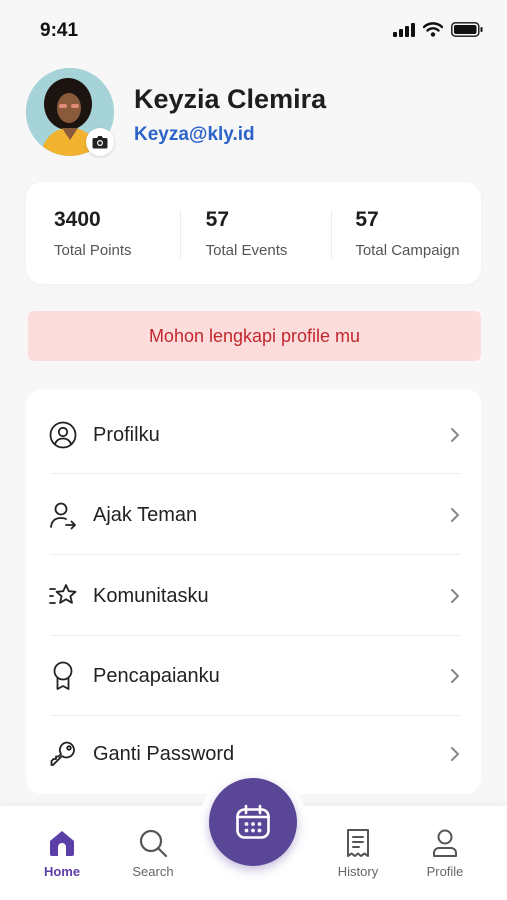  What do you see at coordinates (253, 435) in the screenshot?
I see `menu-item-profilku: Profilku` at bounding box center [253, 435].